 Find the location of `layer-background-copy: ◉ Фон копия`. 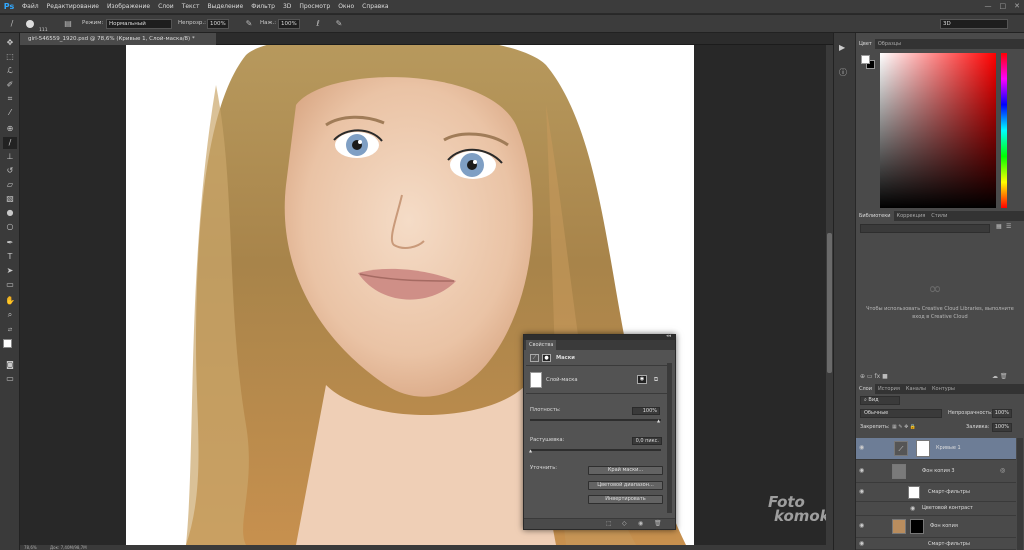

layer-background-copy: ◉ Фон копия is located at coordinates (936, 527).